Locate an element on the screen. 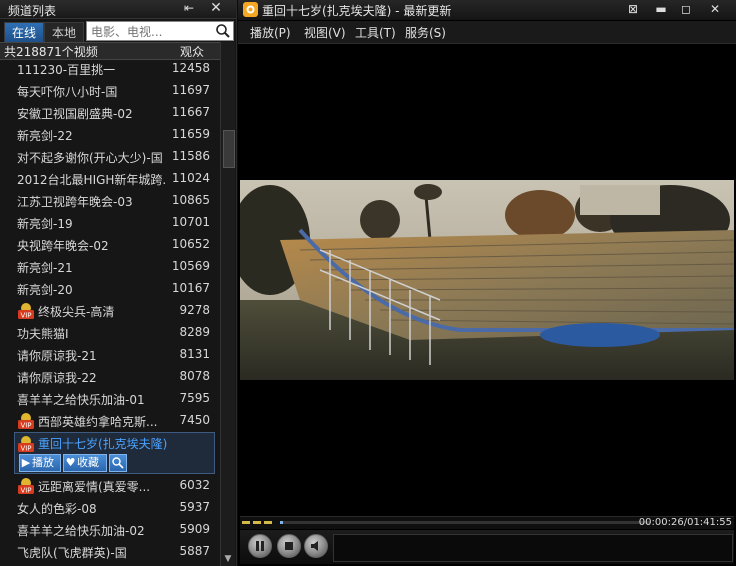  list-item-name: 111230-百里挑一 is located at coordinates (66, 70).